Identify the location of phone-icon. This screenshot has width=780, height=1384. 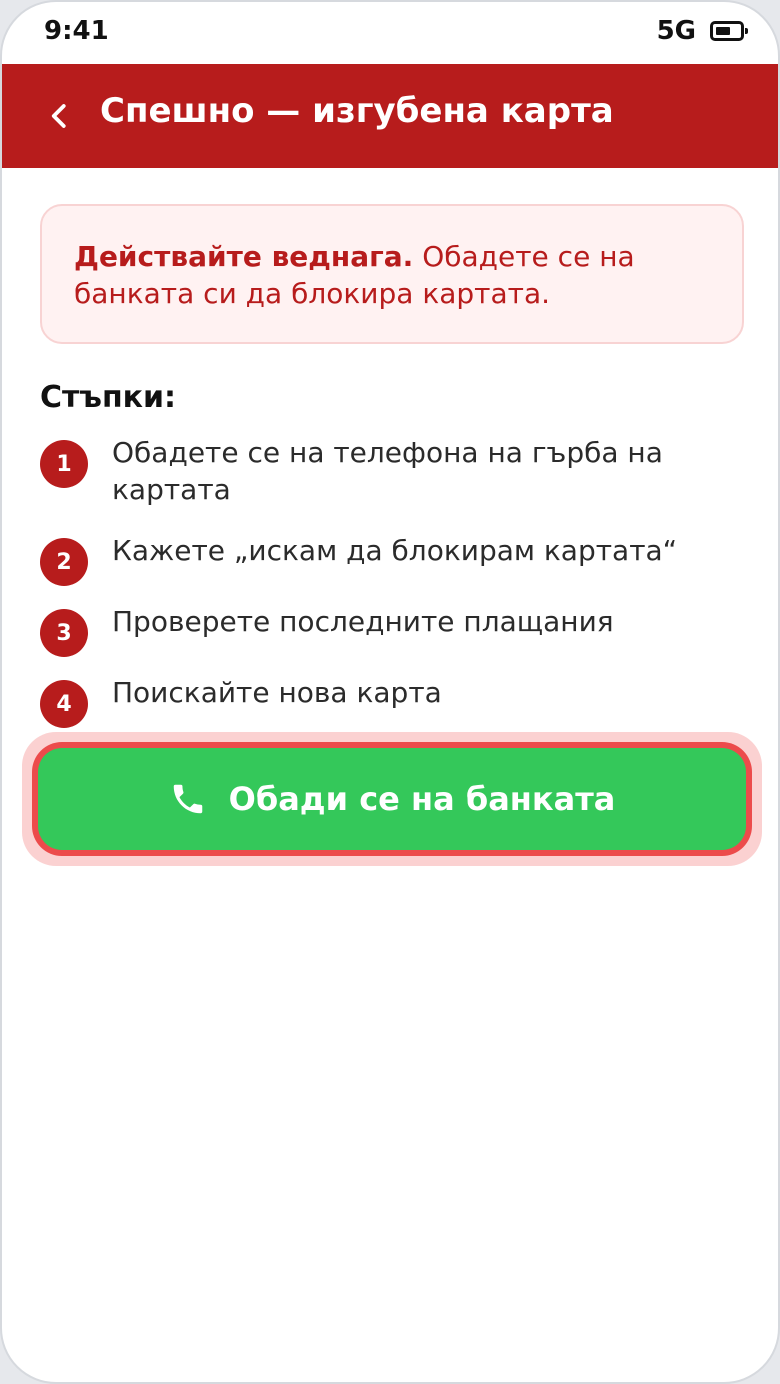
(187, 799).